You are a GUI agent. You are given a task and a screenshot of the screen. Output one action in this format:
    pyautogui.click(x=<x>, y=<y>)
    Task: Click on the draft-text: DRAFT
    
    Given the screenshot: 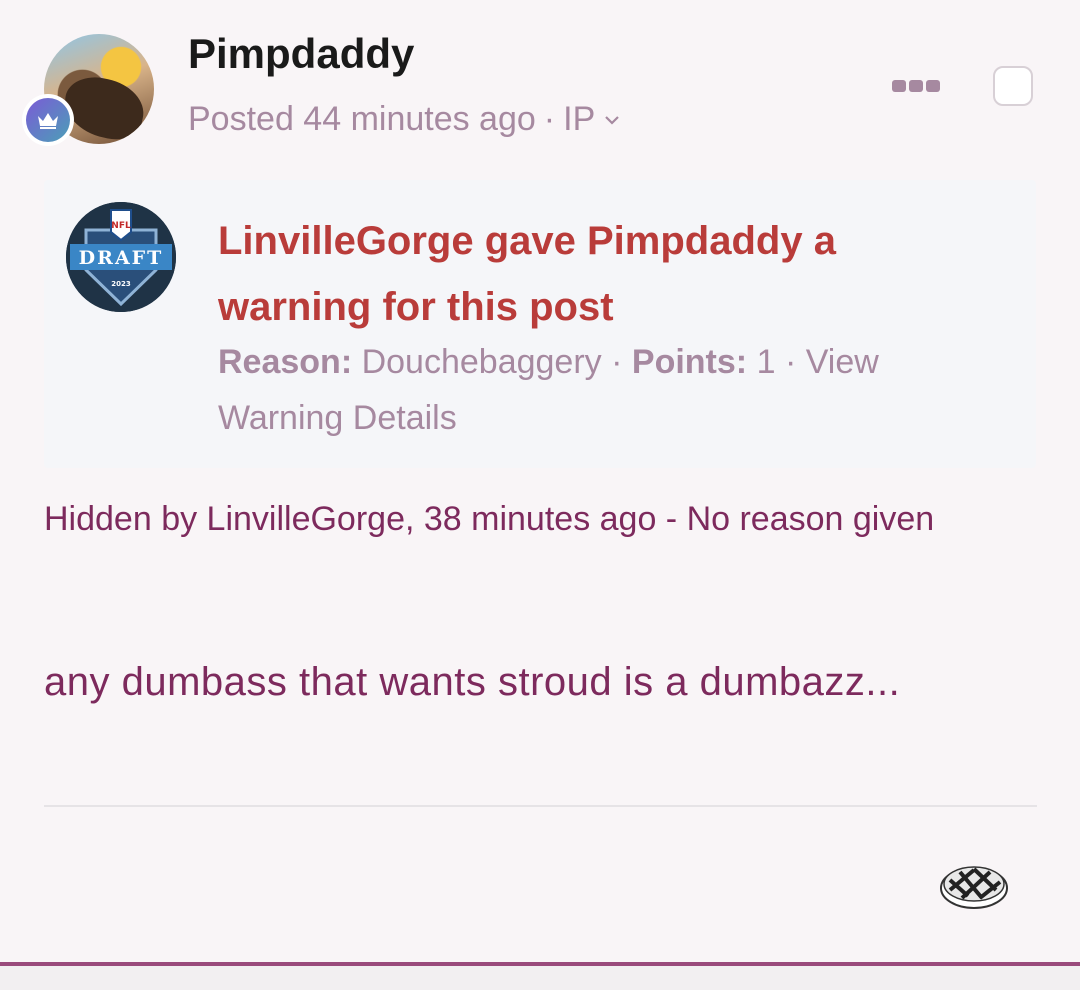 What is the action you would take?
    pyautogui.click(x=121, y=258)
    